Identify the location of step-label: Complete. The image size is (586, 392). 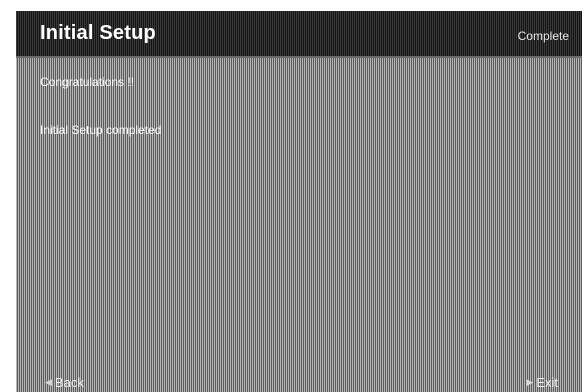
(543, 36).